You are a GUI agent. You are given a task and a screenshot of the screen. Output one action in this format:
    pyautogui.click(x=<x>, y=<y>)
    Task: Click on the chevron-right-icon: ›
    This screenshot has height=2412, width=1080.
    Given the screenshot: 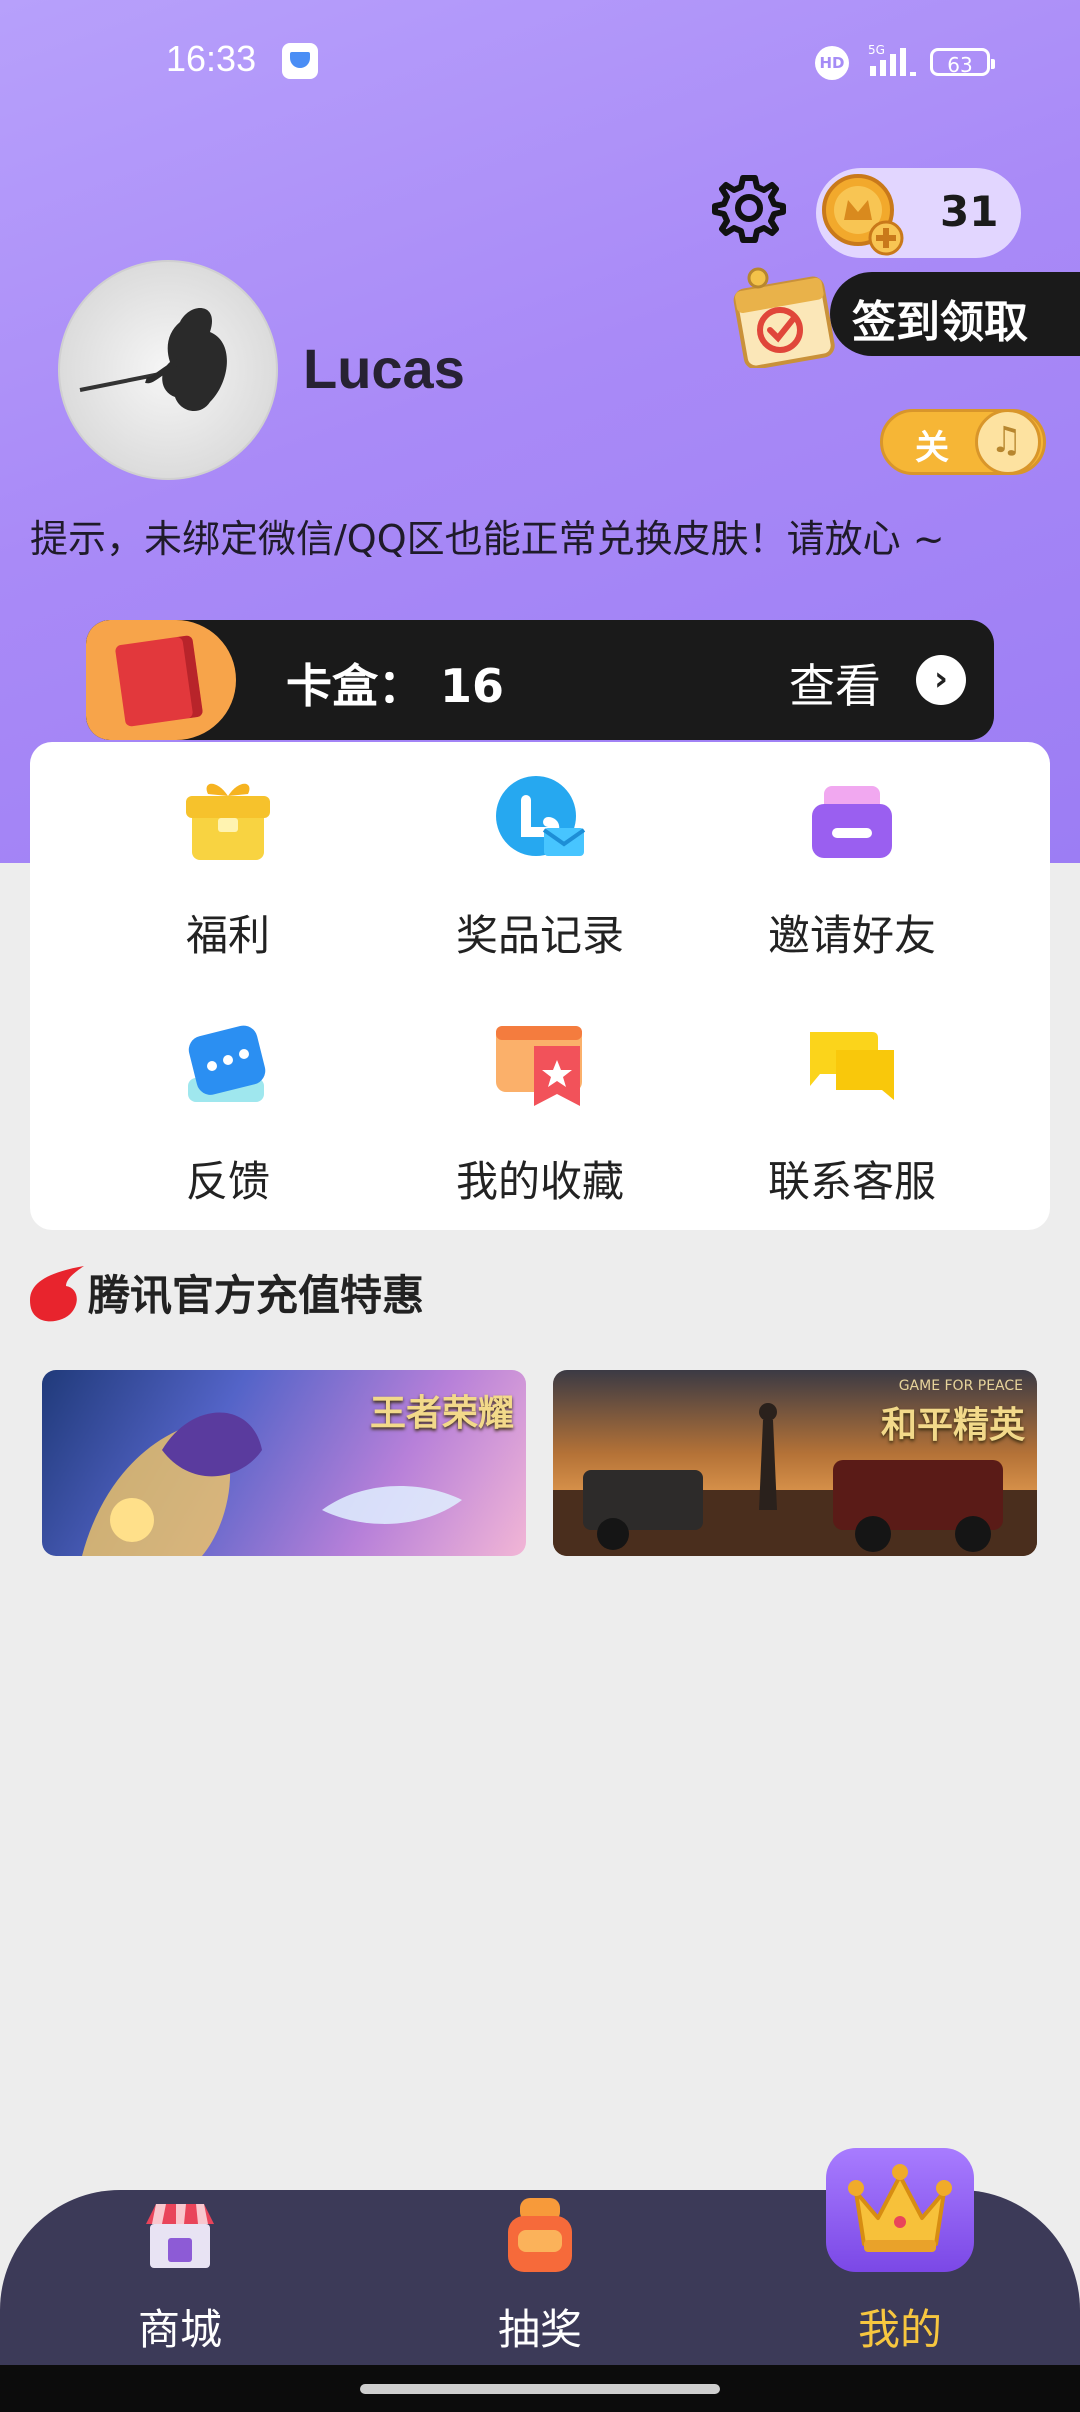 What is the action you would take?
    pyautogui.click(x=941, y=680)
    